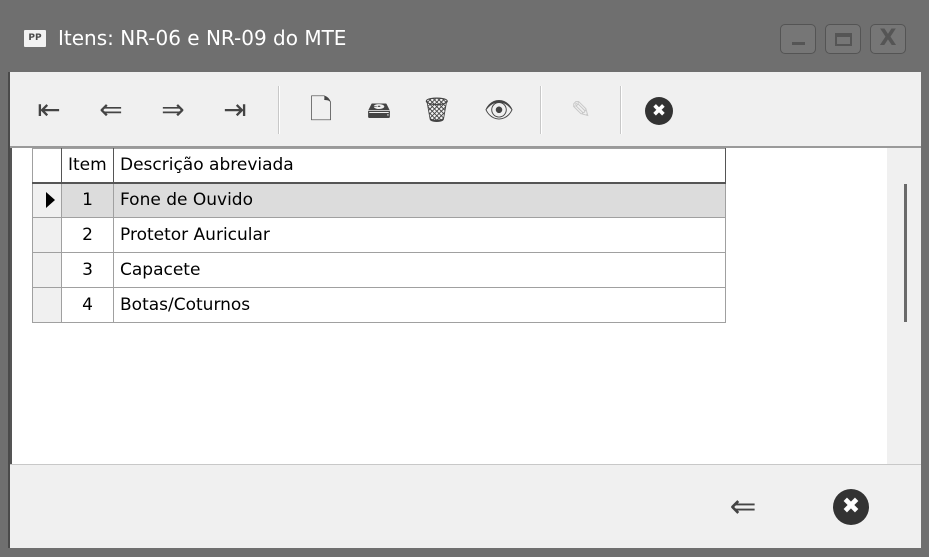 The width and height of the screenshot is (929, 557). I want to click on item-number-cell: 4, so click(87, 305).